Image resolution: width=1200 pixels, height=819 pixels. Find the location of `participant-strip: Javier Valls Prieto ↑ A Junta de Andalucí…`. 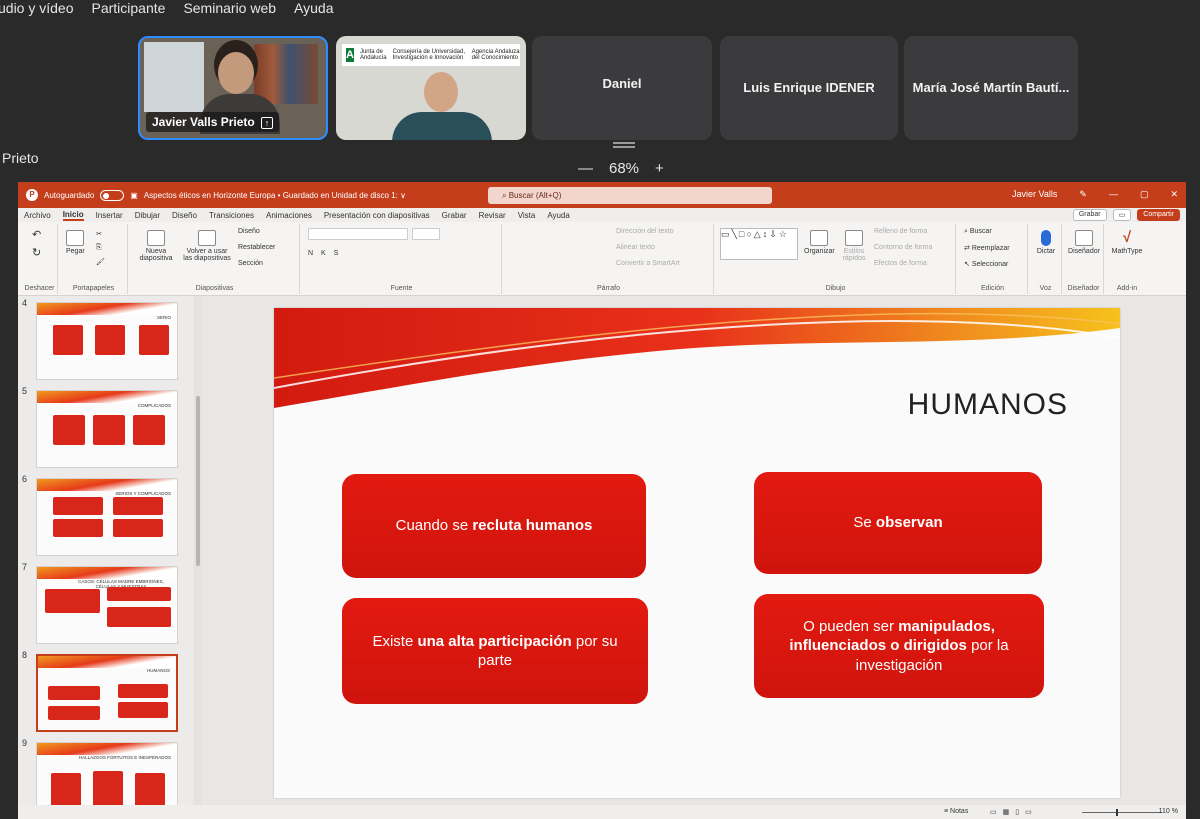

participant-strip: Javier Valls Prieto ↑ A Junta de Andalucí… is located at coordinates (600, 82).